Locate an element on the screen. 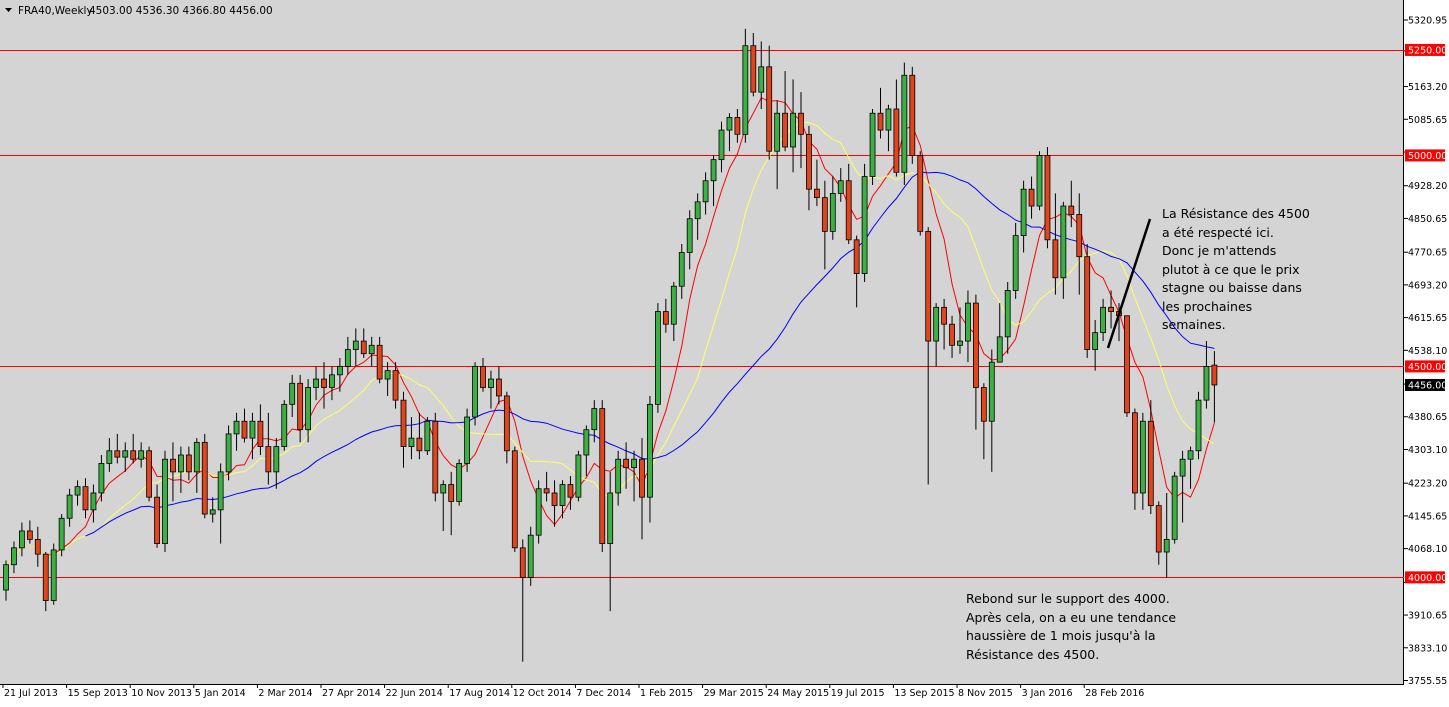  price-tick-label: 3910.65 is located at coordinates (1427, 616).